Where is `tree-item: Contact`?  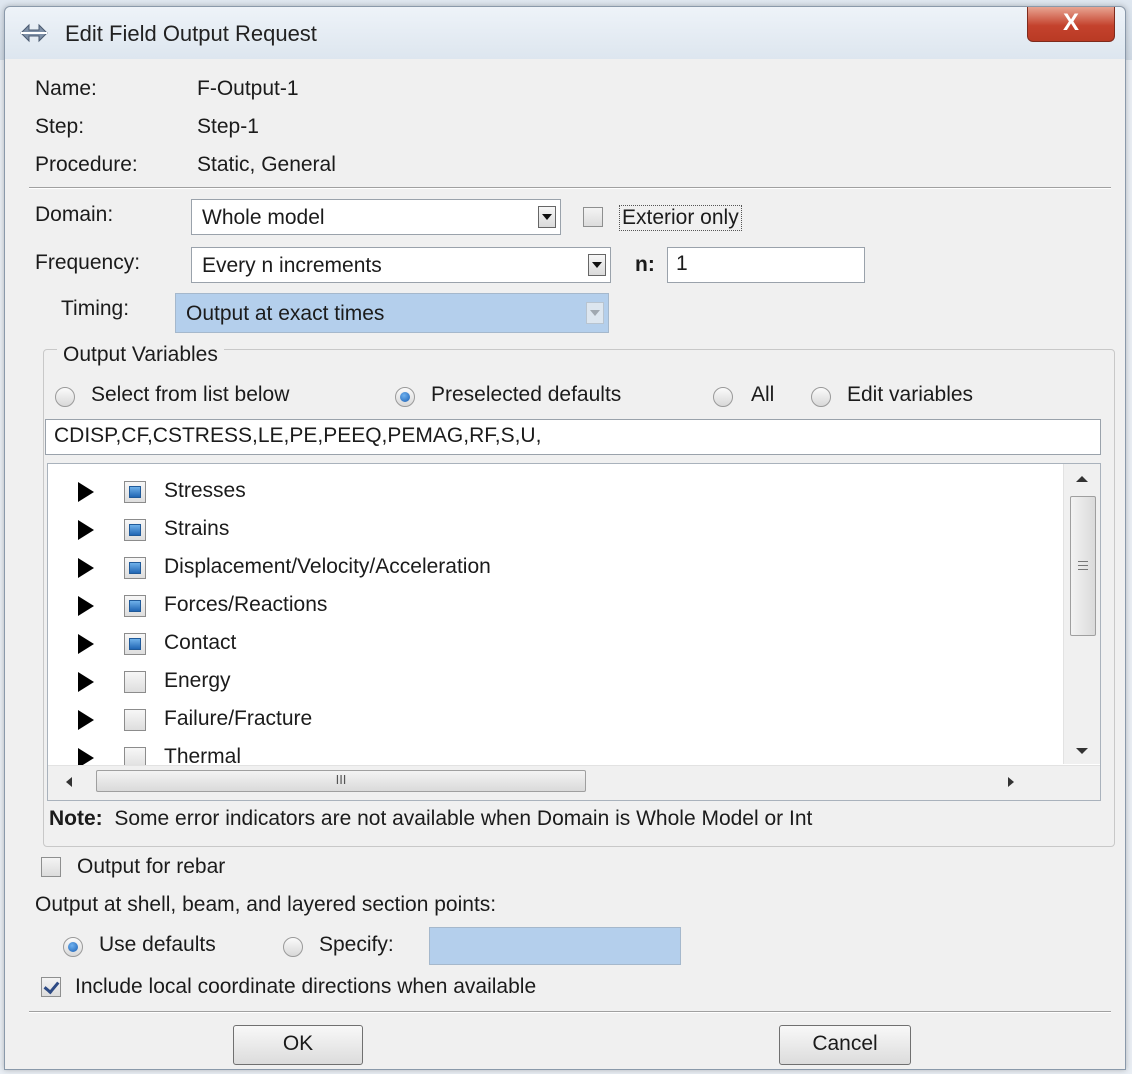 tree-item: Contact is located at coordinates (548, 644).